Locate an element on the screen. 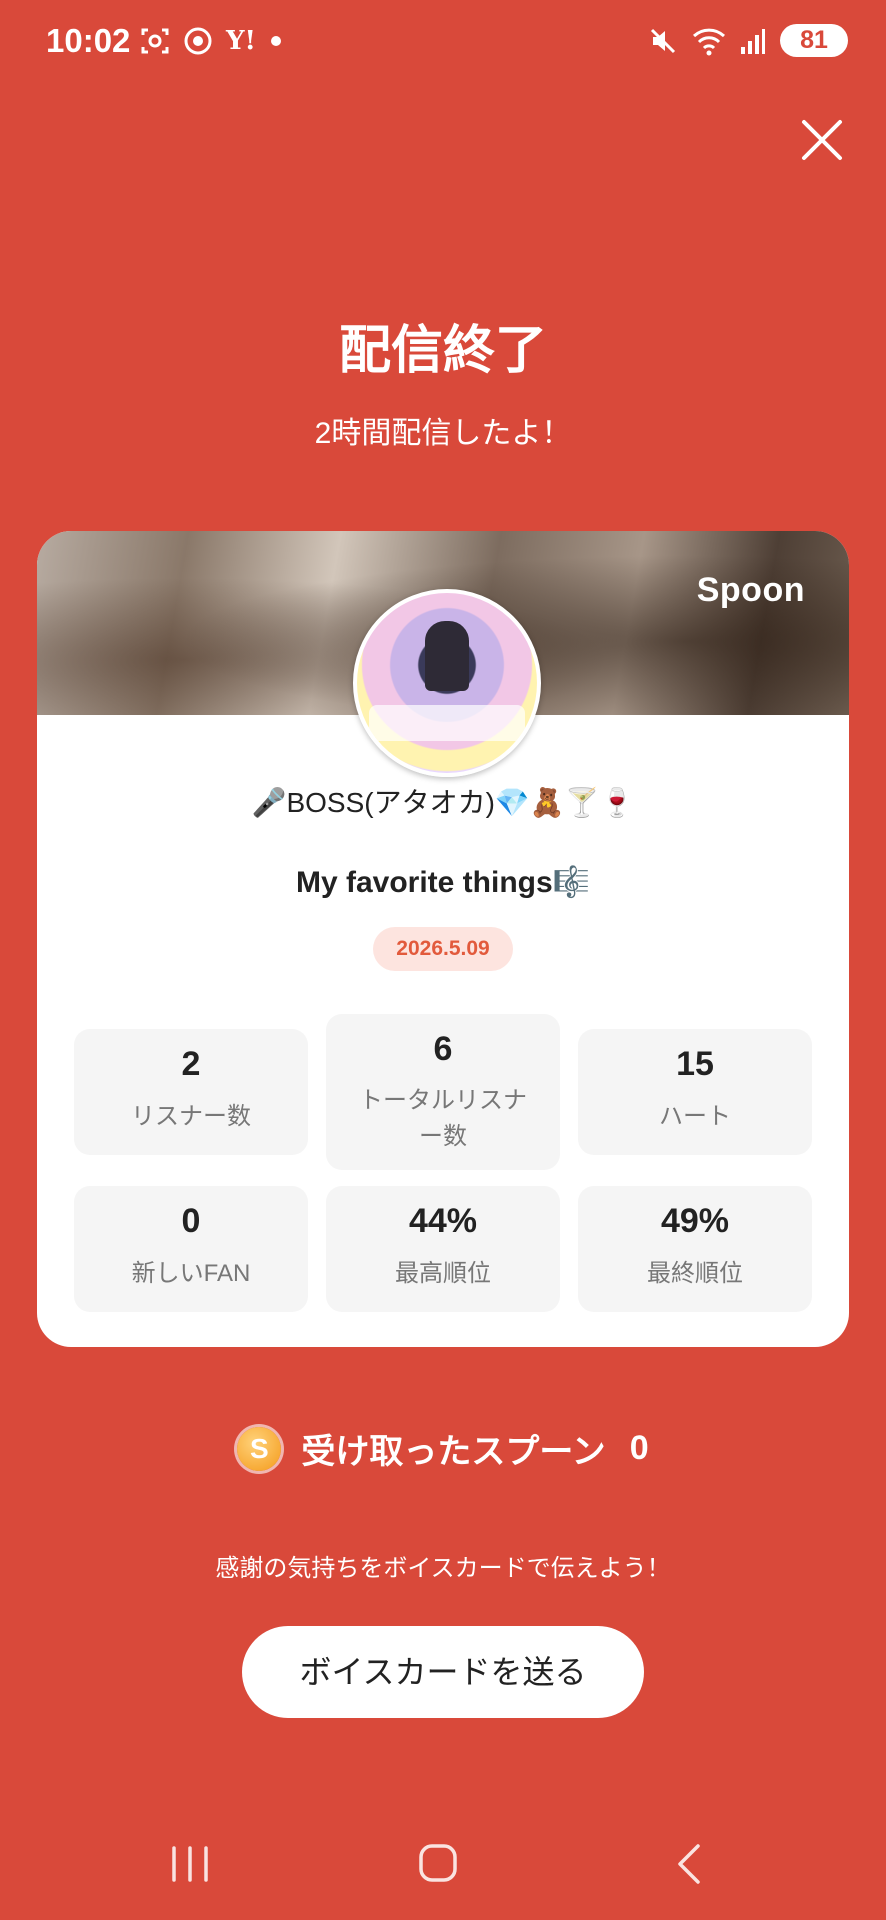 This screenshot has height=1920, width=886. yahoo-icon: Y! is located at coordinates (241, 41).